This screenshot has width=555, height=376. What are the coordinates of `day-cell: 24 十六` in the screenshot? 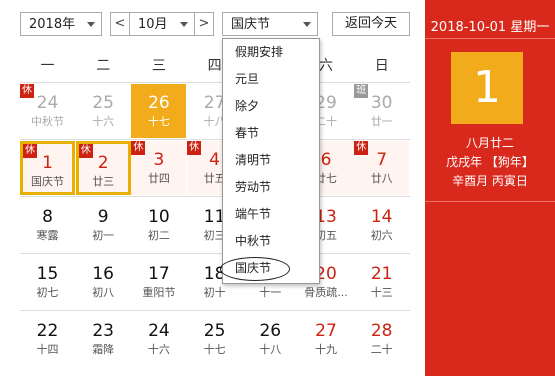 It's located at (158, 339).